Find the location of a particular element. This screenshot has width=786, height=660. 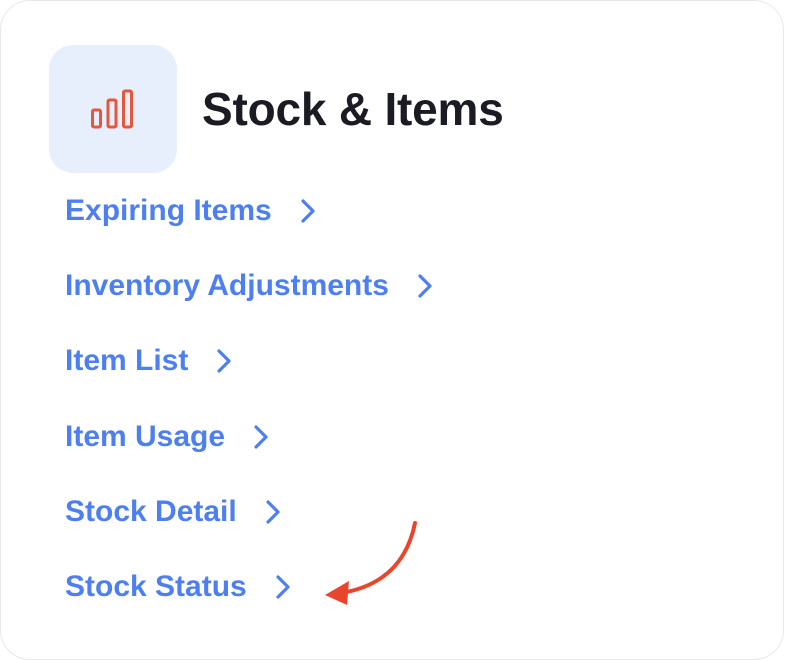

link-item-usage: Item Usage is located at coordinates (167, 437).